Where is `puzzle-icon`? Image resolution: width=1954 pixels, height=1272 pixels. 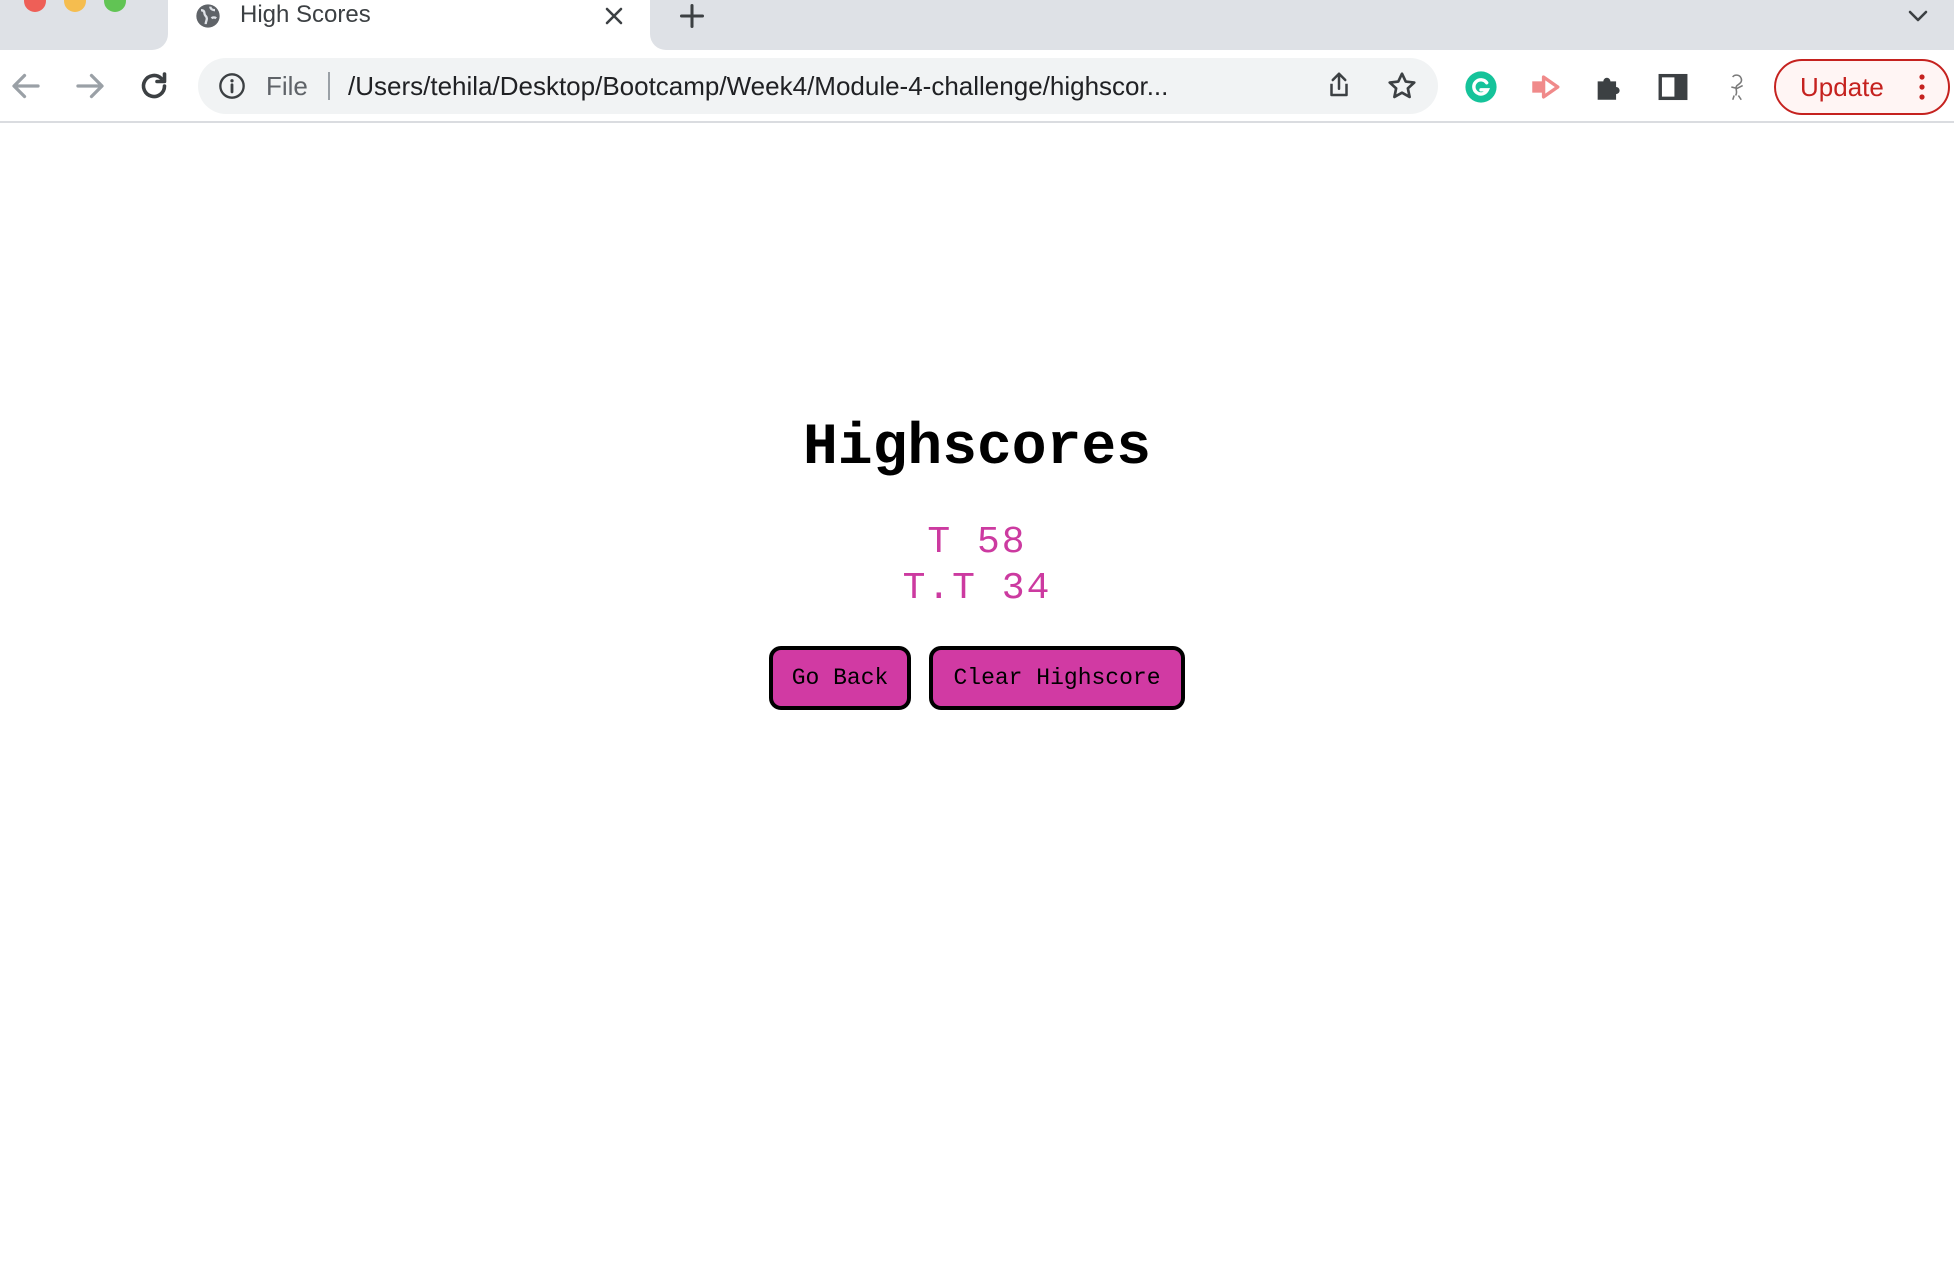
puzzle-icon is located at coordinates (1609, 87).